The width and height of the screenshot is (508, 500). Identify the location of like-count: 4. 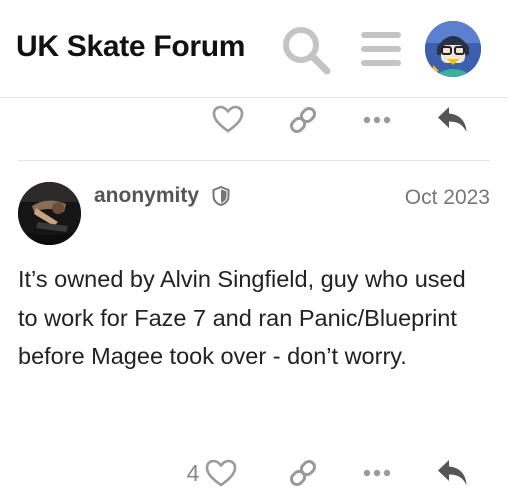
(193, 472).